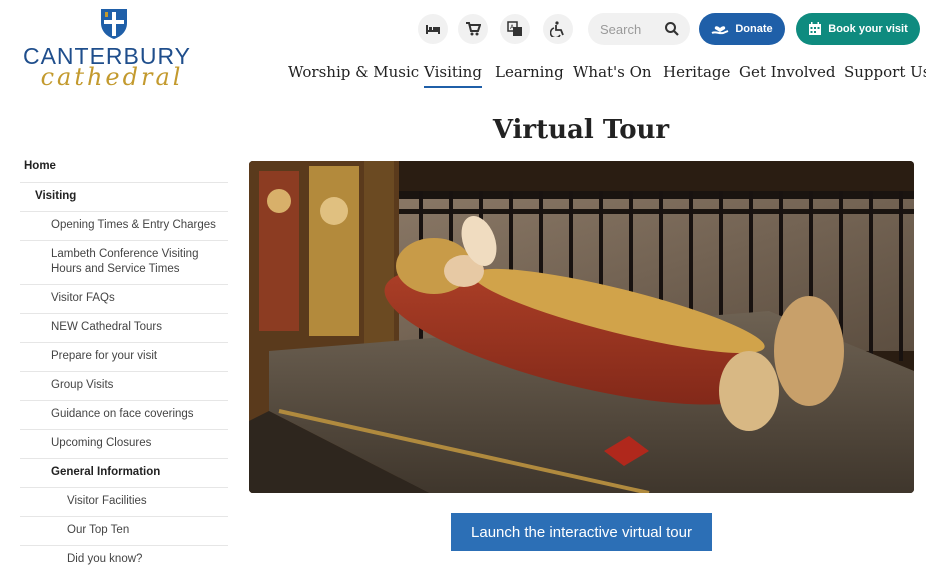 The height and width of the screenshot is (571, 926). I want to click on nav-get-involved: Get Involved, so click(787, 72).